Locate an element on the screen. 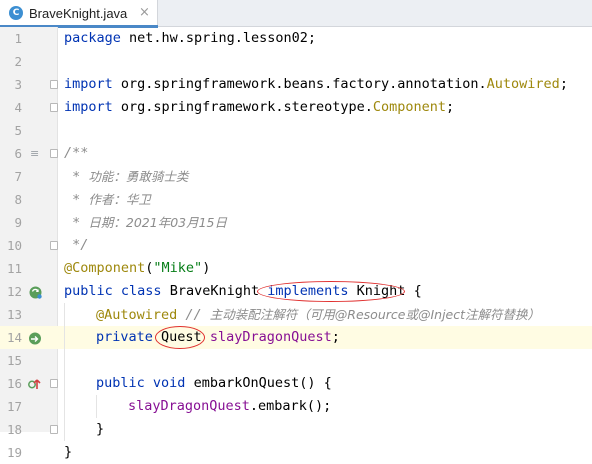  line-text: * 日期：2021年03月15日 is located at coordinates (145, 223).